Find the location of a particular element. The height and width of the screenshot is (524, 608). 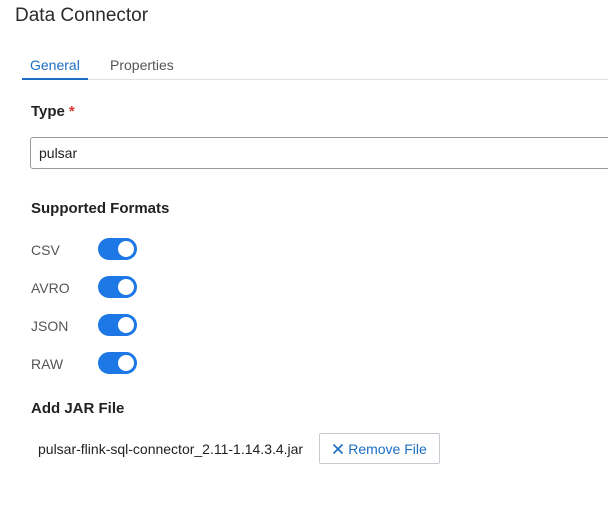

type-label-text: Type is located at coordinates (48, 111).